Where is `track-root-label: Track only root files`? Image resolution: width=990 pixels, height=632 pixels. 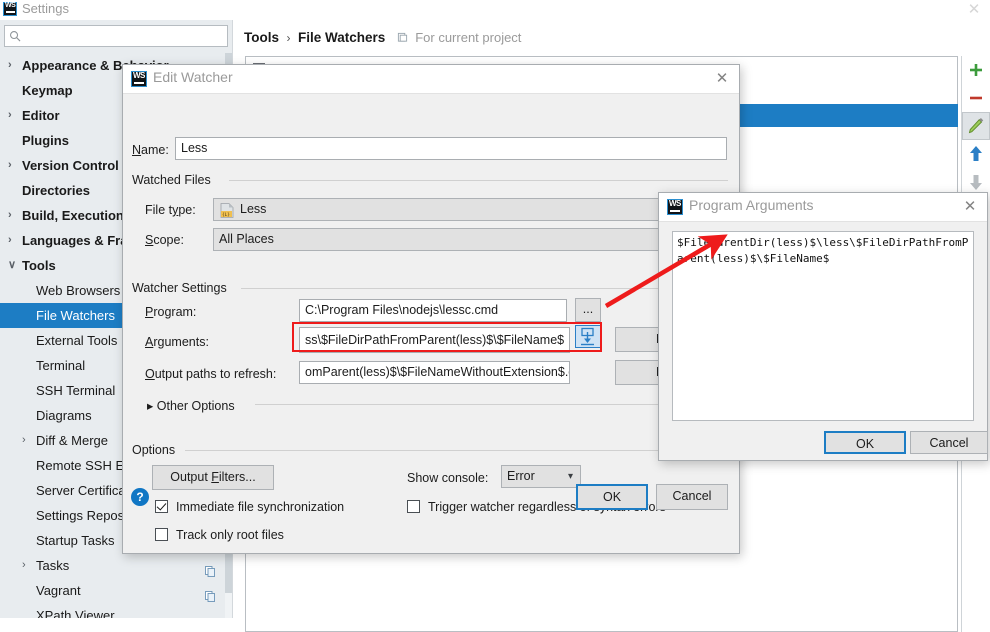
track-root-label: Track only root files is located at coordinates (230, 535).